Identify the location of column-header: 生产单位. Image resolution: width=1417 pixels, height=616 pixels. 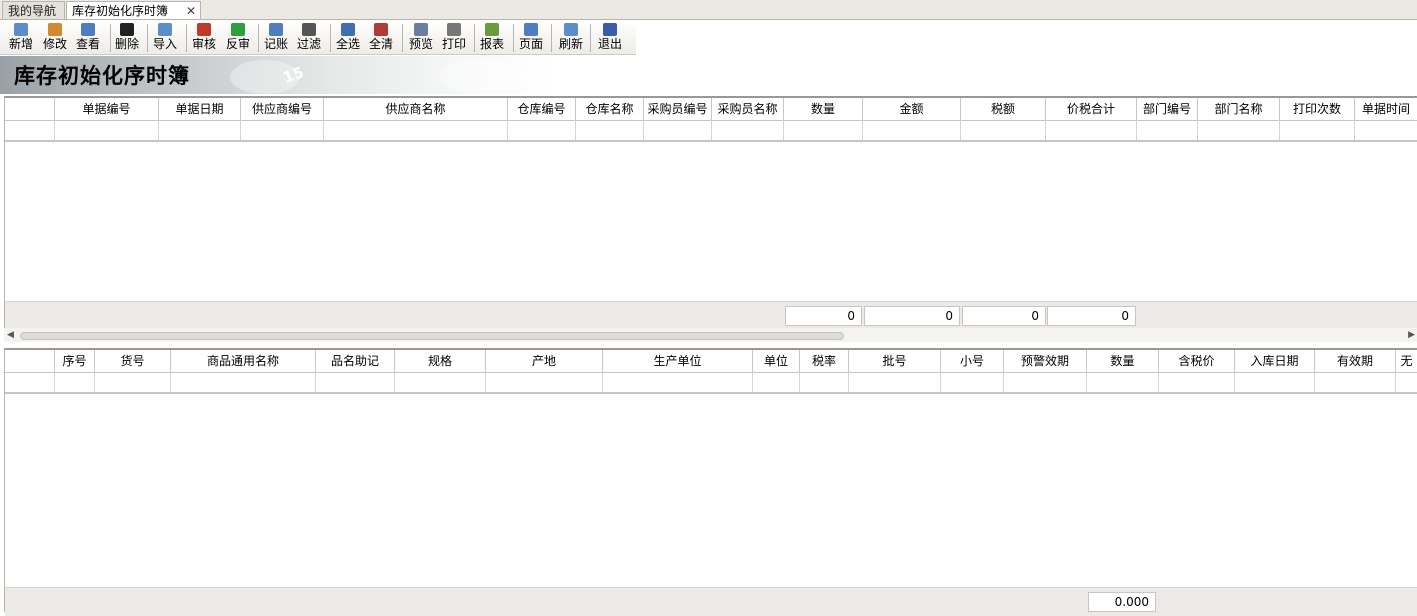
(678, 361).